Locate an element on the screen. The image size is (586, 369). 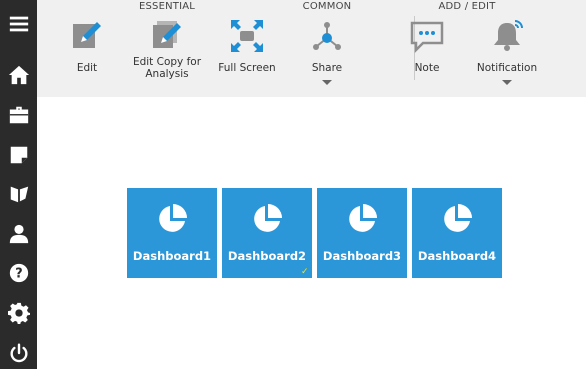
sidebar: ? is located at coordinates (18, 184).